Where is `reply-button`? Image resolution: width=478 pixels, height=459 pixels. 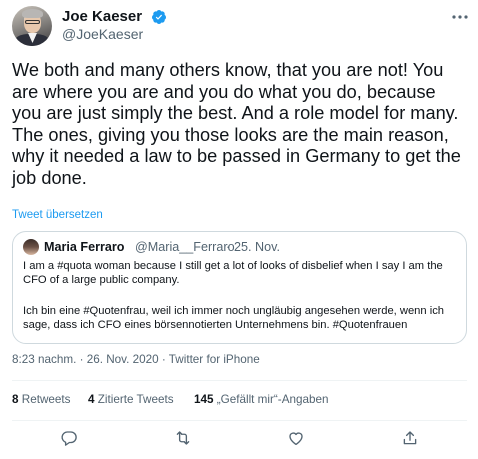 reply-button is located at coordinates (69, 438).